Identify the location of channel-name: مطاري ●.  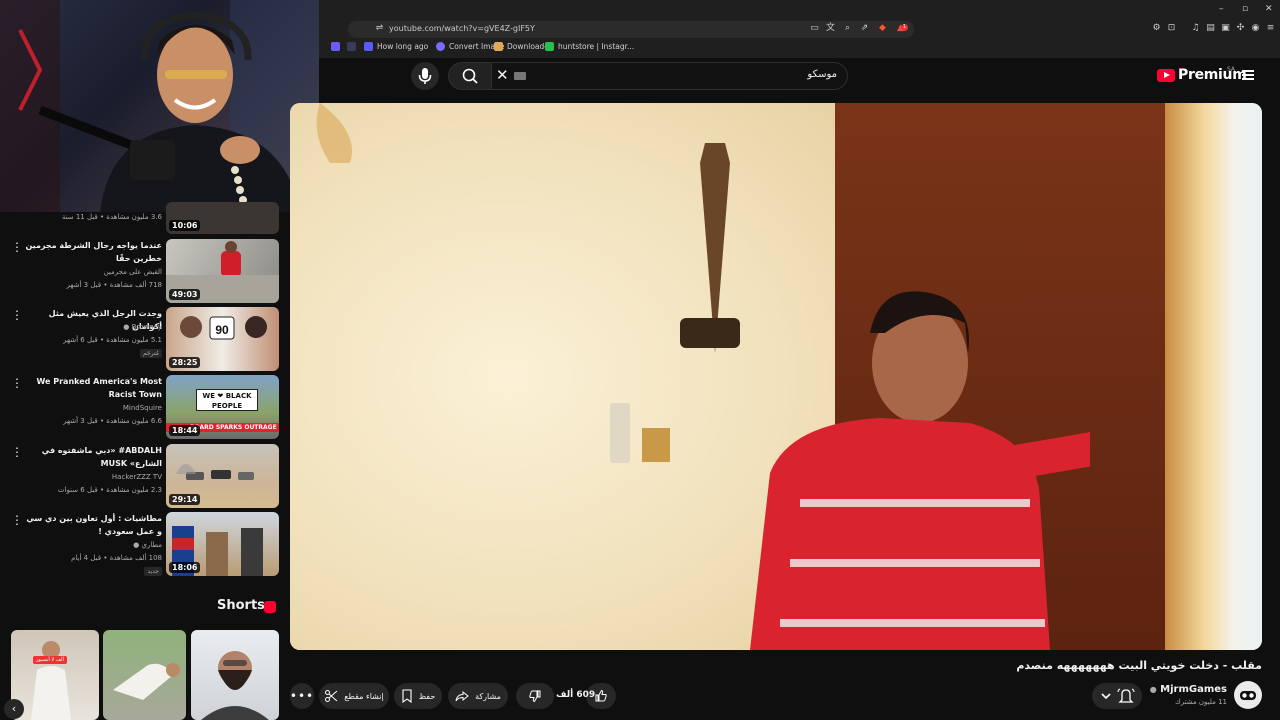
(147, 545).